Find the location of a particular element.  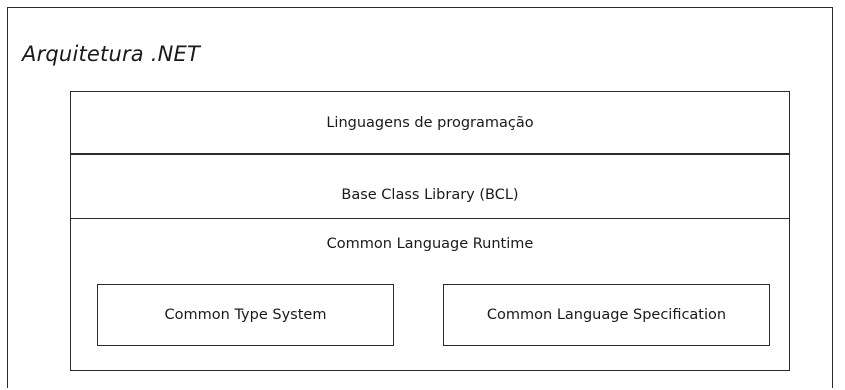

cls-box: Common Language Specification is located at coordinates (606, 315).